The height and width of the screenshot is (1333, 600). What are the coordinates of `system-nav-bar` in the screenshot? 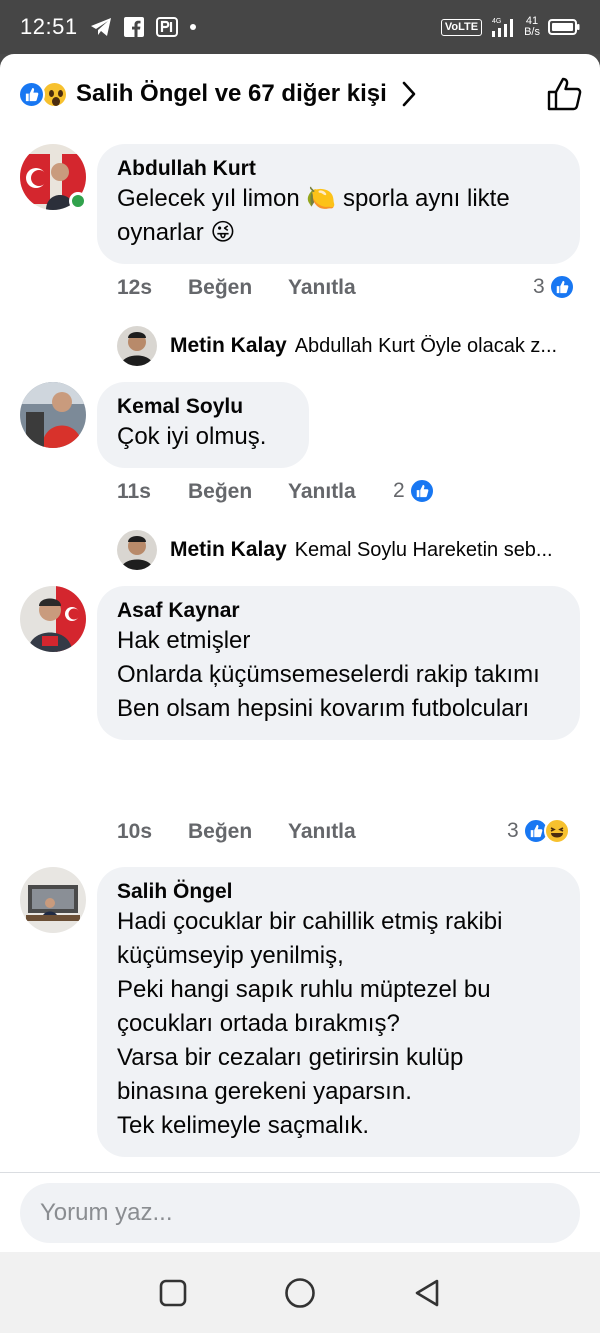 It's located at (300, 1292).